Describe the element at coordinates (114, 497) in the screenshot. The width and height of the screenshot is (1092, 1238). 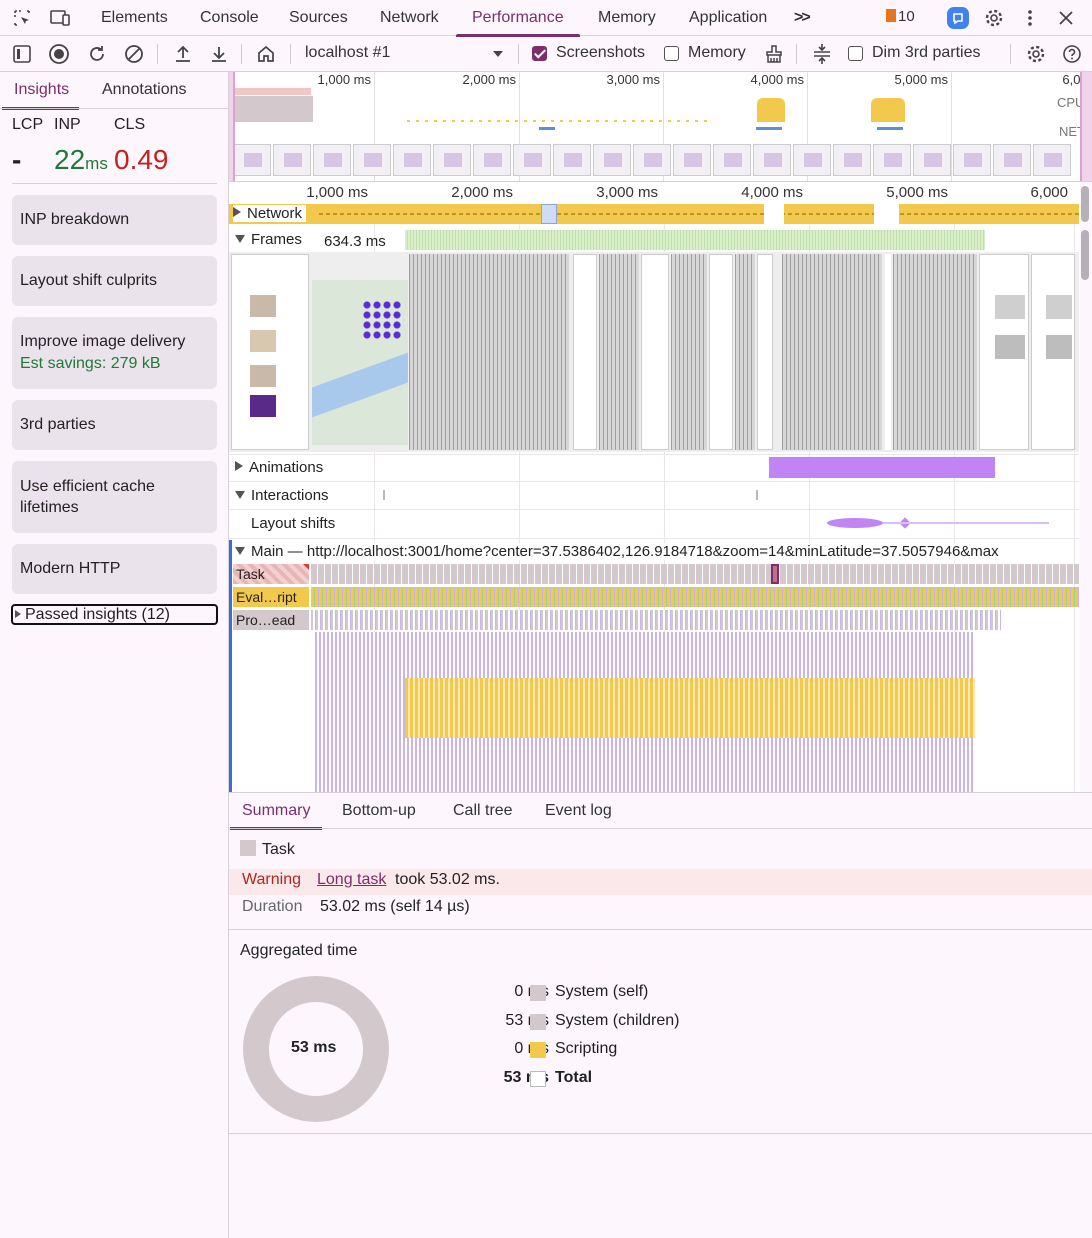
I see `insight-cache-lifetimes: Use efficient cache lifetimes` at that location.